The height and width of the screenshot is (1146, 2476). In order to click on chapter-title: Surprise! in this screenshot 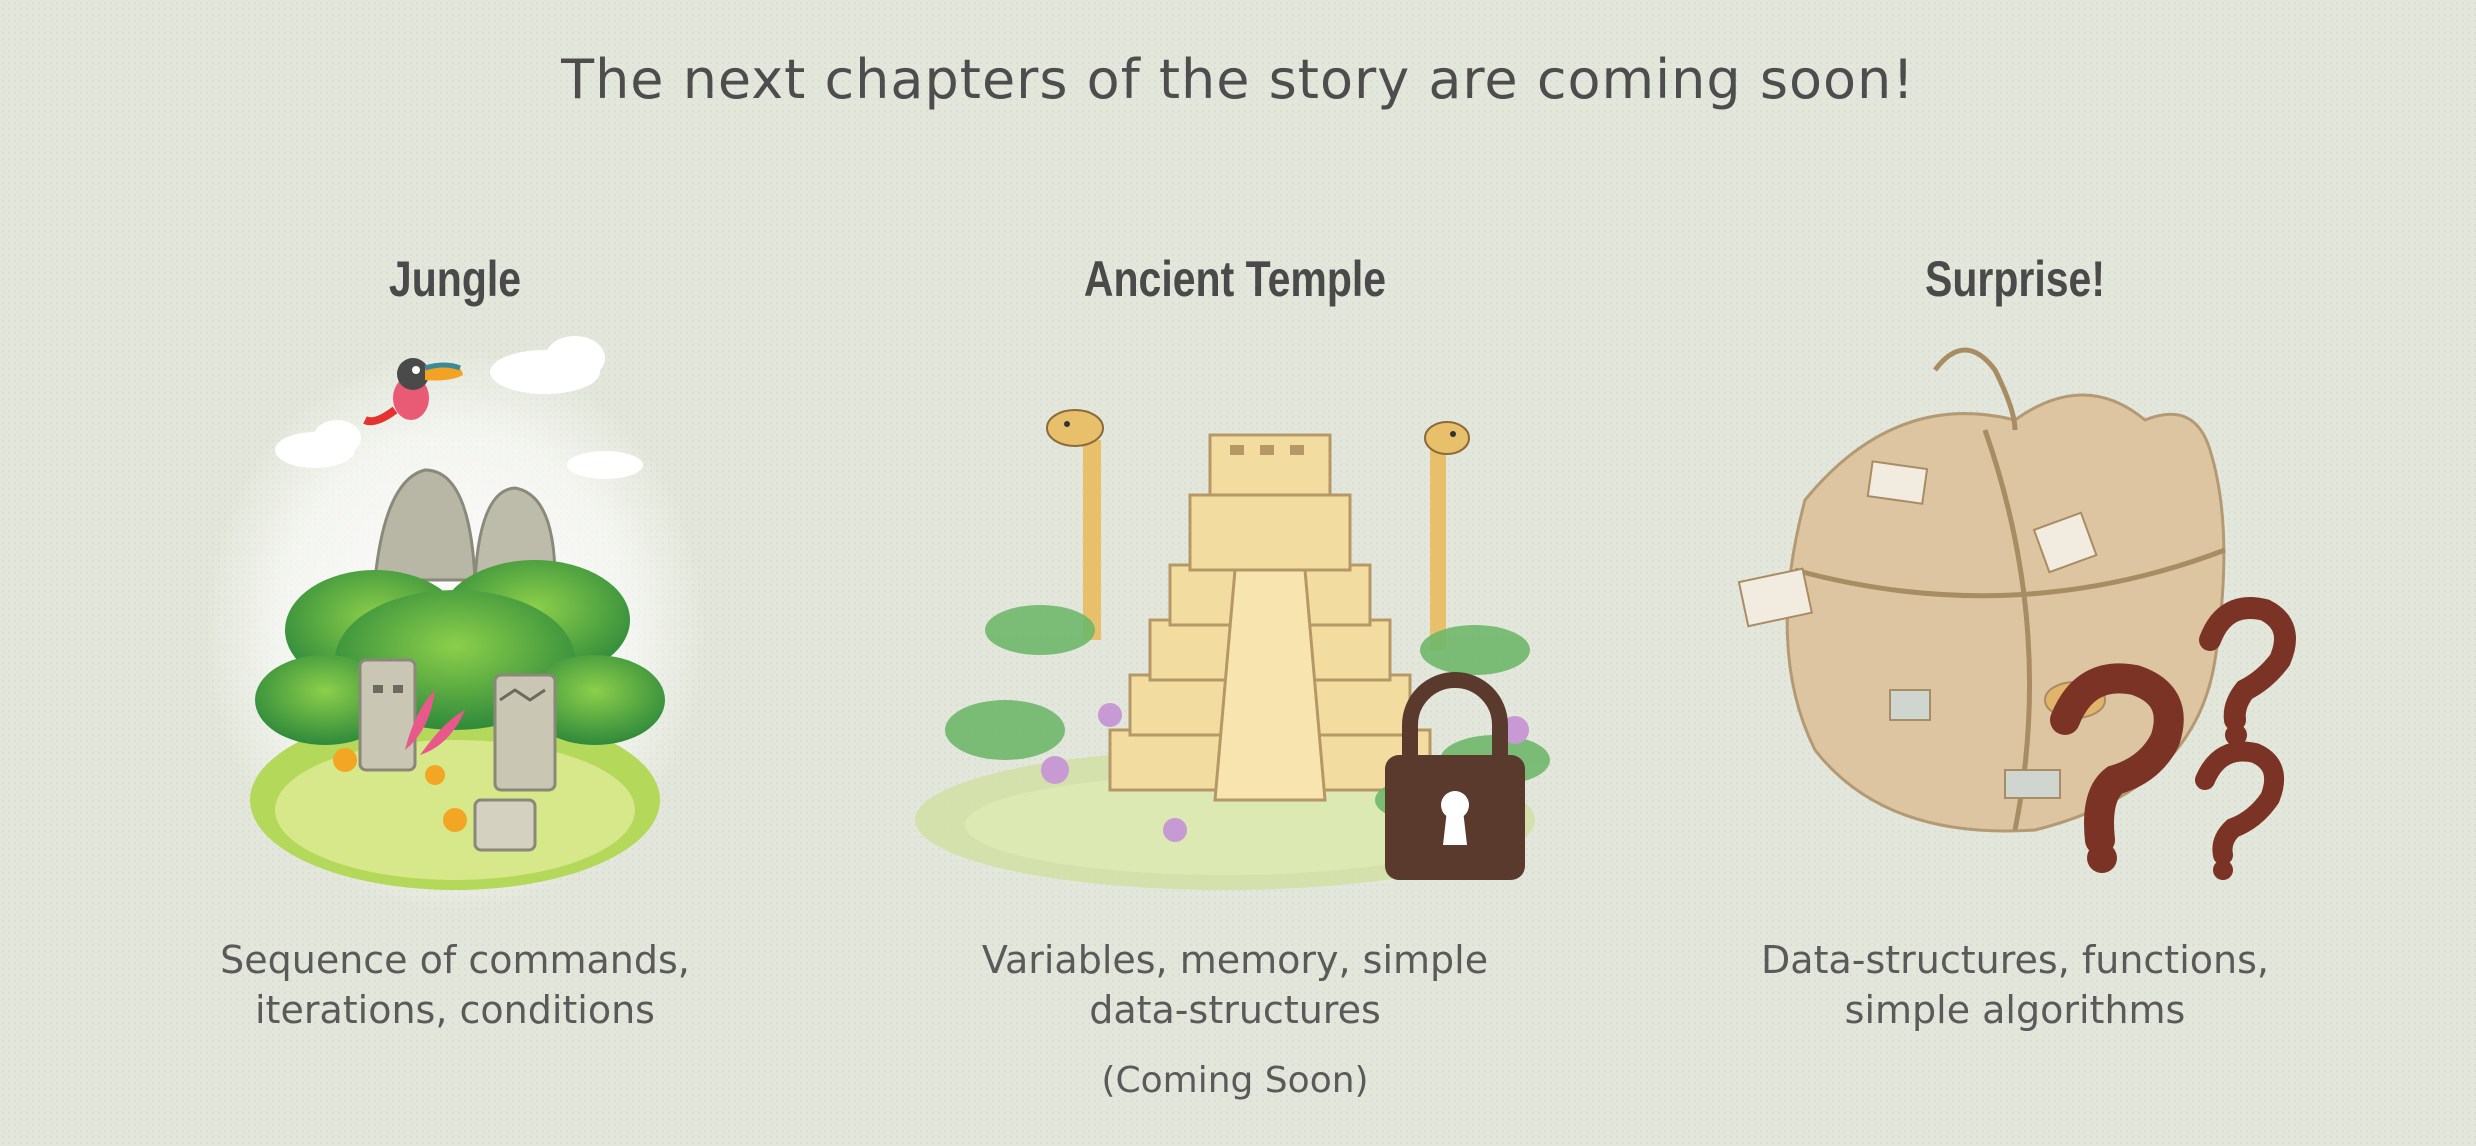, I will do `click(2014, 279)`.